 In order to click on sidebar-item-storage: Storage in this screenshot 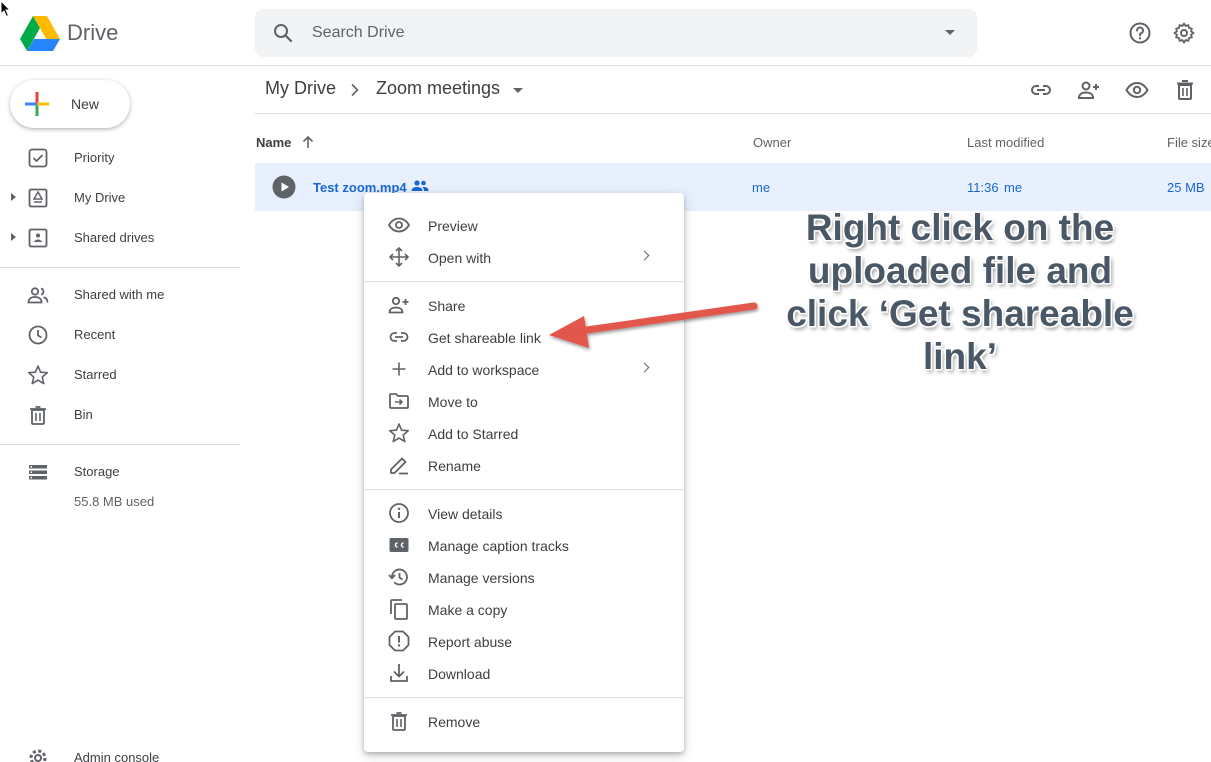, I will do `click(120, 473)`.